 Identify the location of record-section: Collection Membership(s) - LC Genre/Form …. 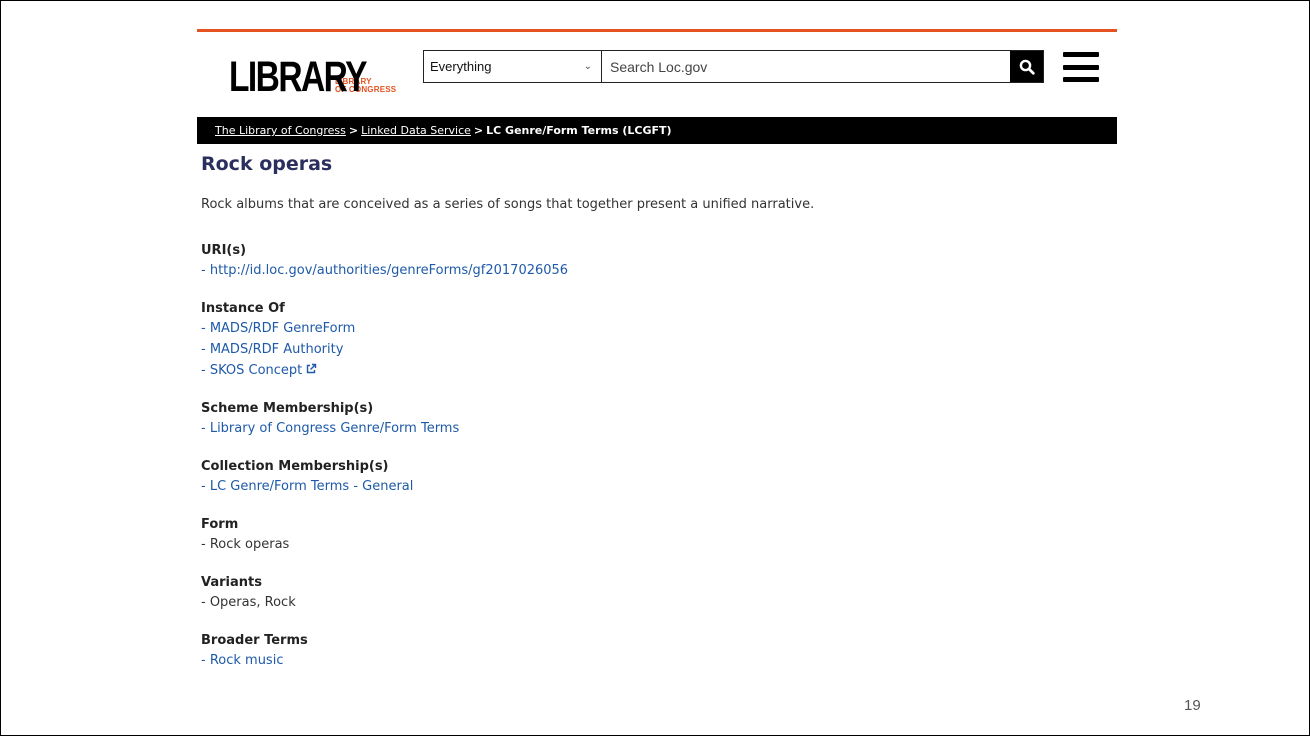
(651, 477).